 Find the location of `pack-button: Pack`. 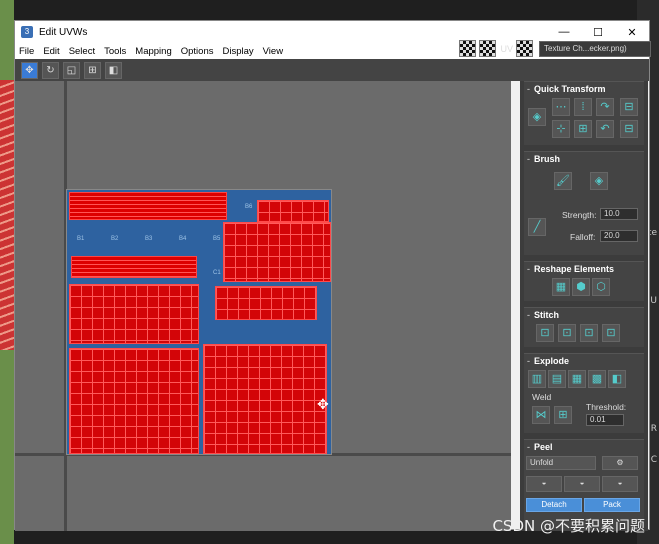

pack-button: Pack is located at coordinates (612, 505).